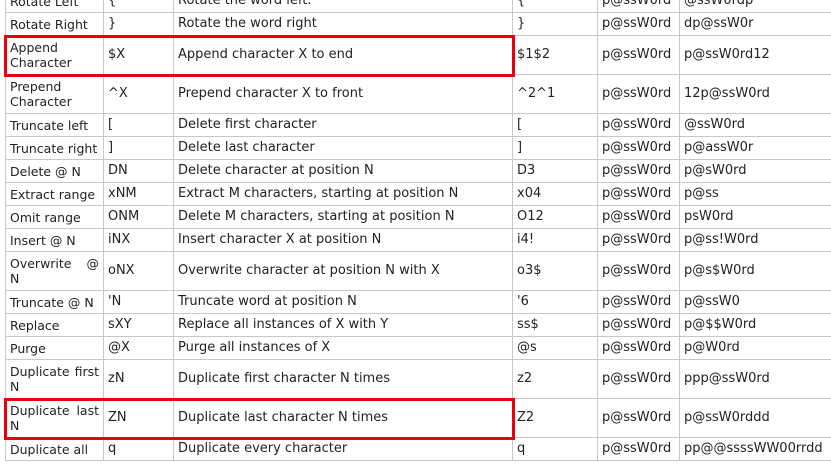 Image resolution: width=831 pixels, height=471 pixels. Describe the element at coordinates (555, 148) in the screenshot. I see `cell-example-rule: ]` at that location.